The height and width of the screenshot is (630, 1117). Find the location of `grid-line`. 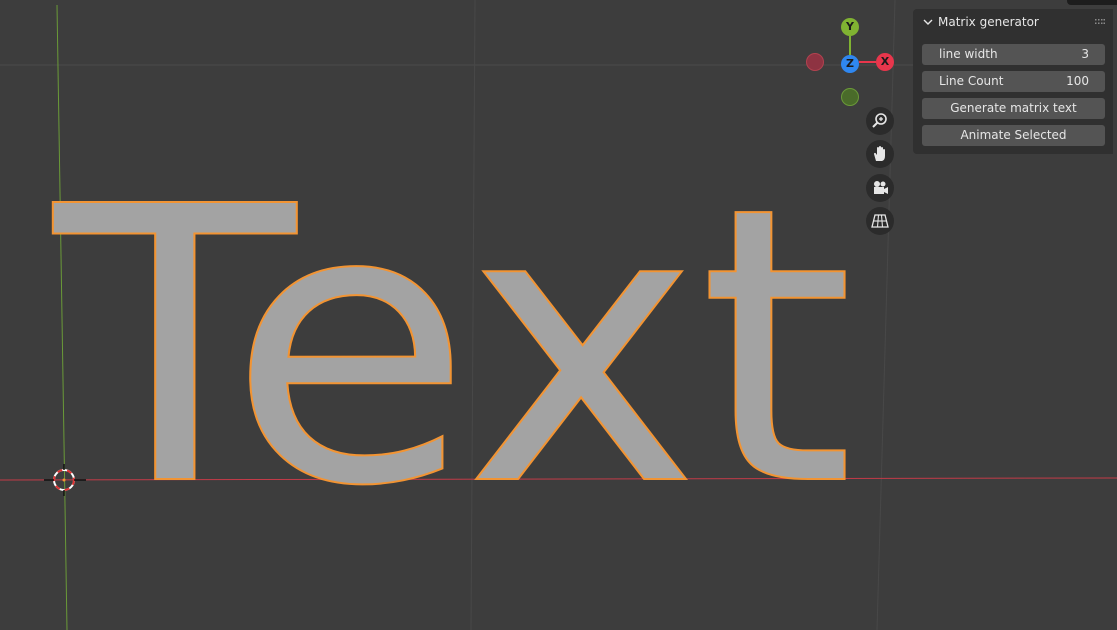

grid-line is located at coordinates (886, 315).